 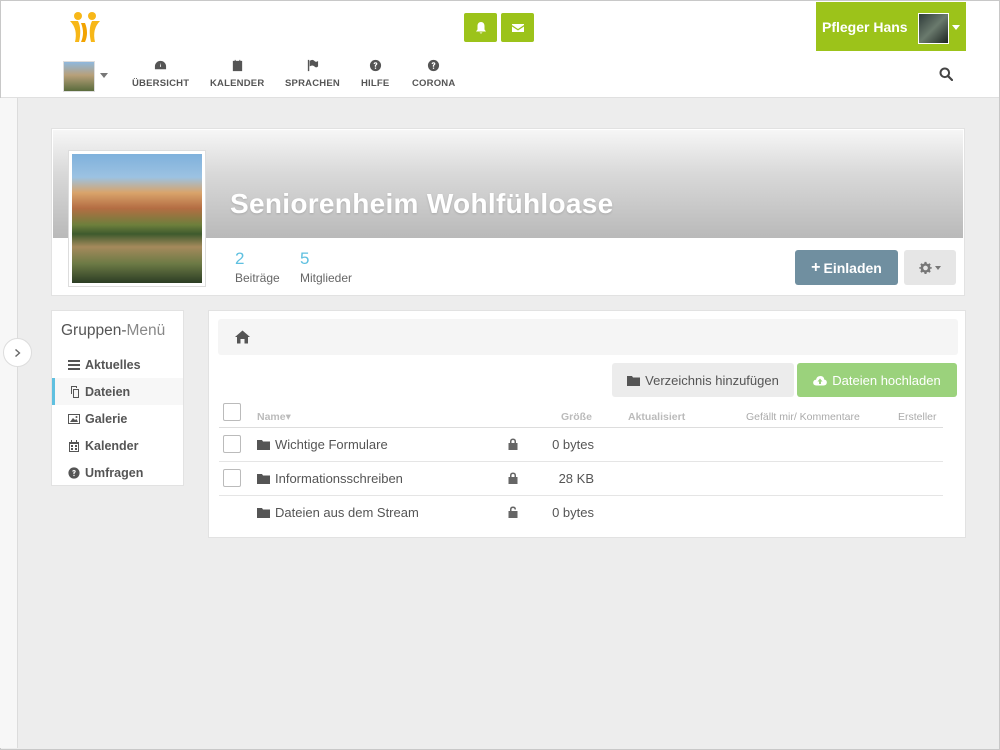 I want to click on stat-value: 2, so click(x=240, y=258).